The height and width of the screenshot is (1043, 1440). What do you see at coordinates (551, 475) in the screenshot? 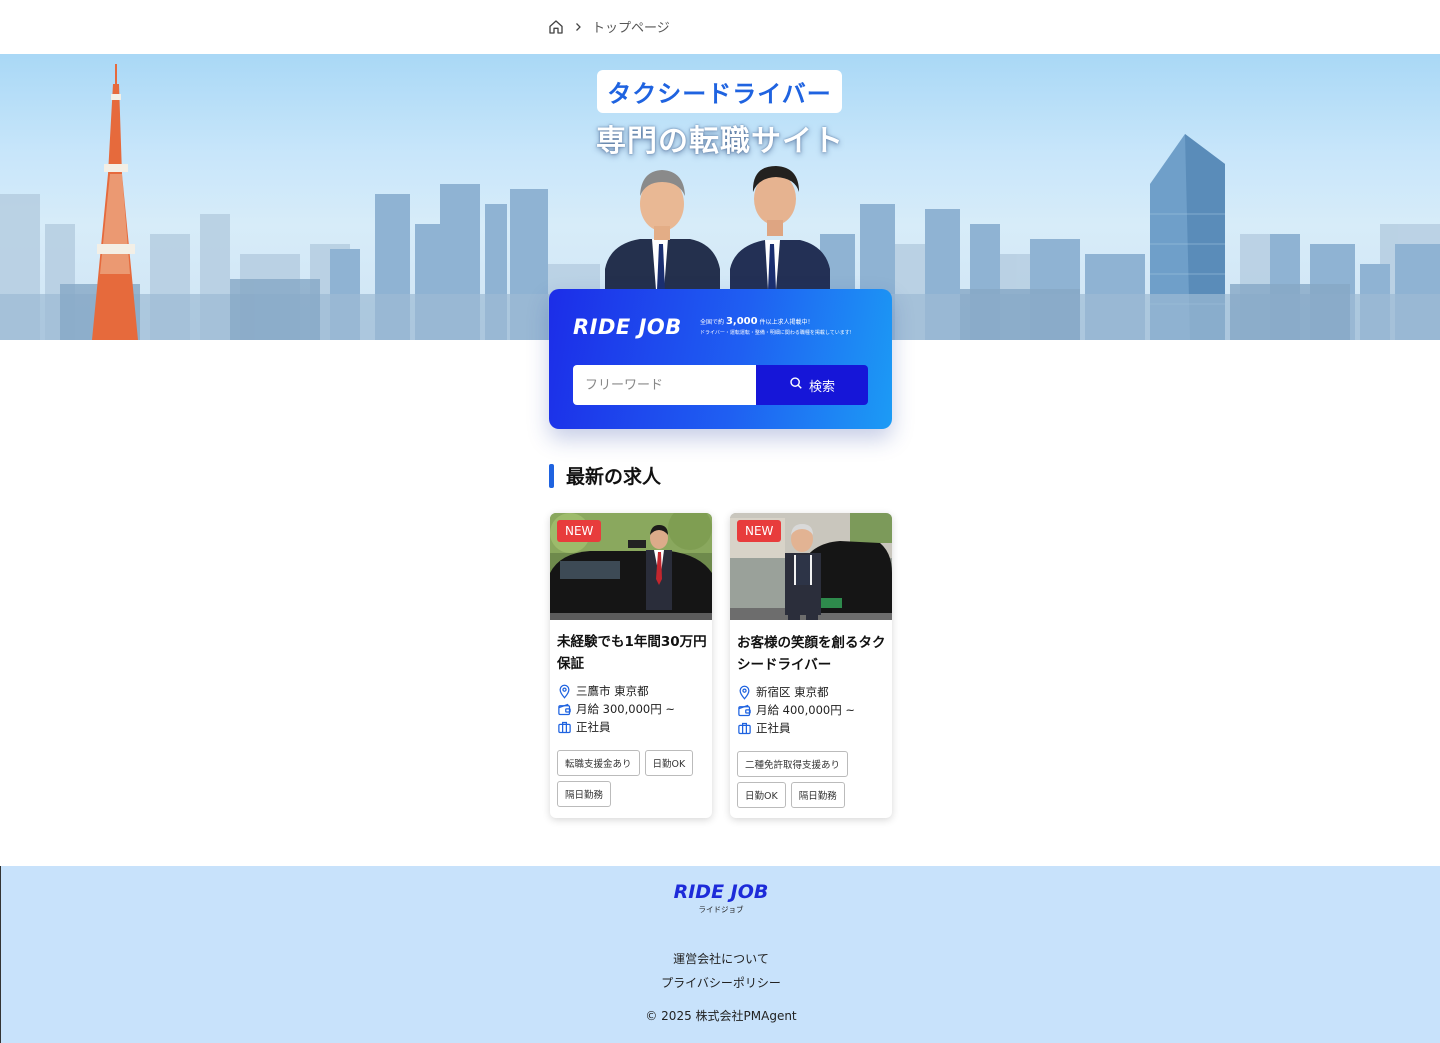
I see `section-accent-bar` at bounding box center [551, 475].